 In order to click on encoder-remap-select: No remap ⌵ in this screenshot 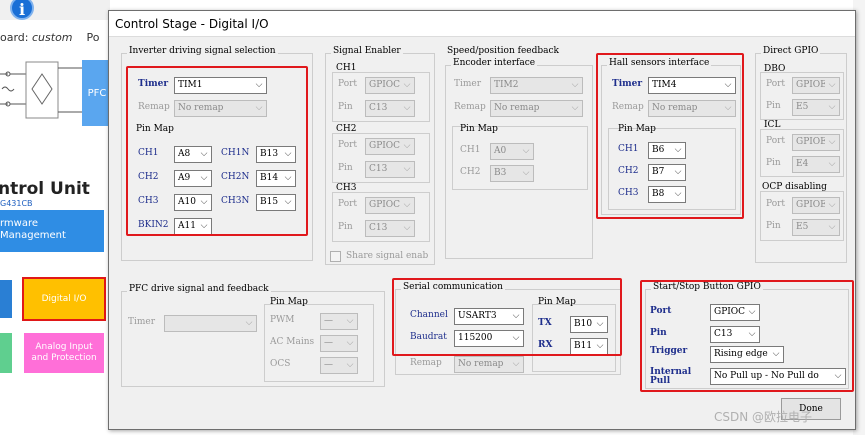, I will do `click(536, 108)`.